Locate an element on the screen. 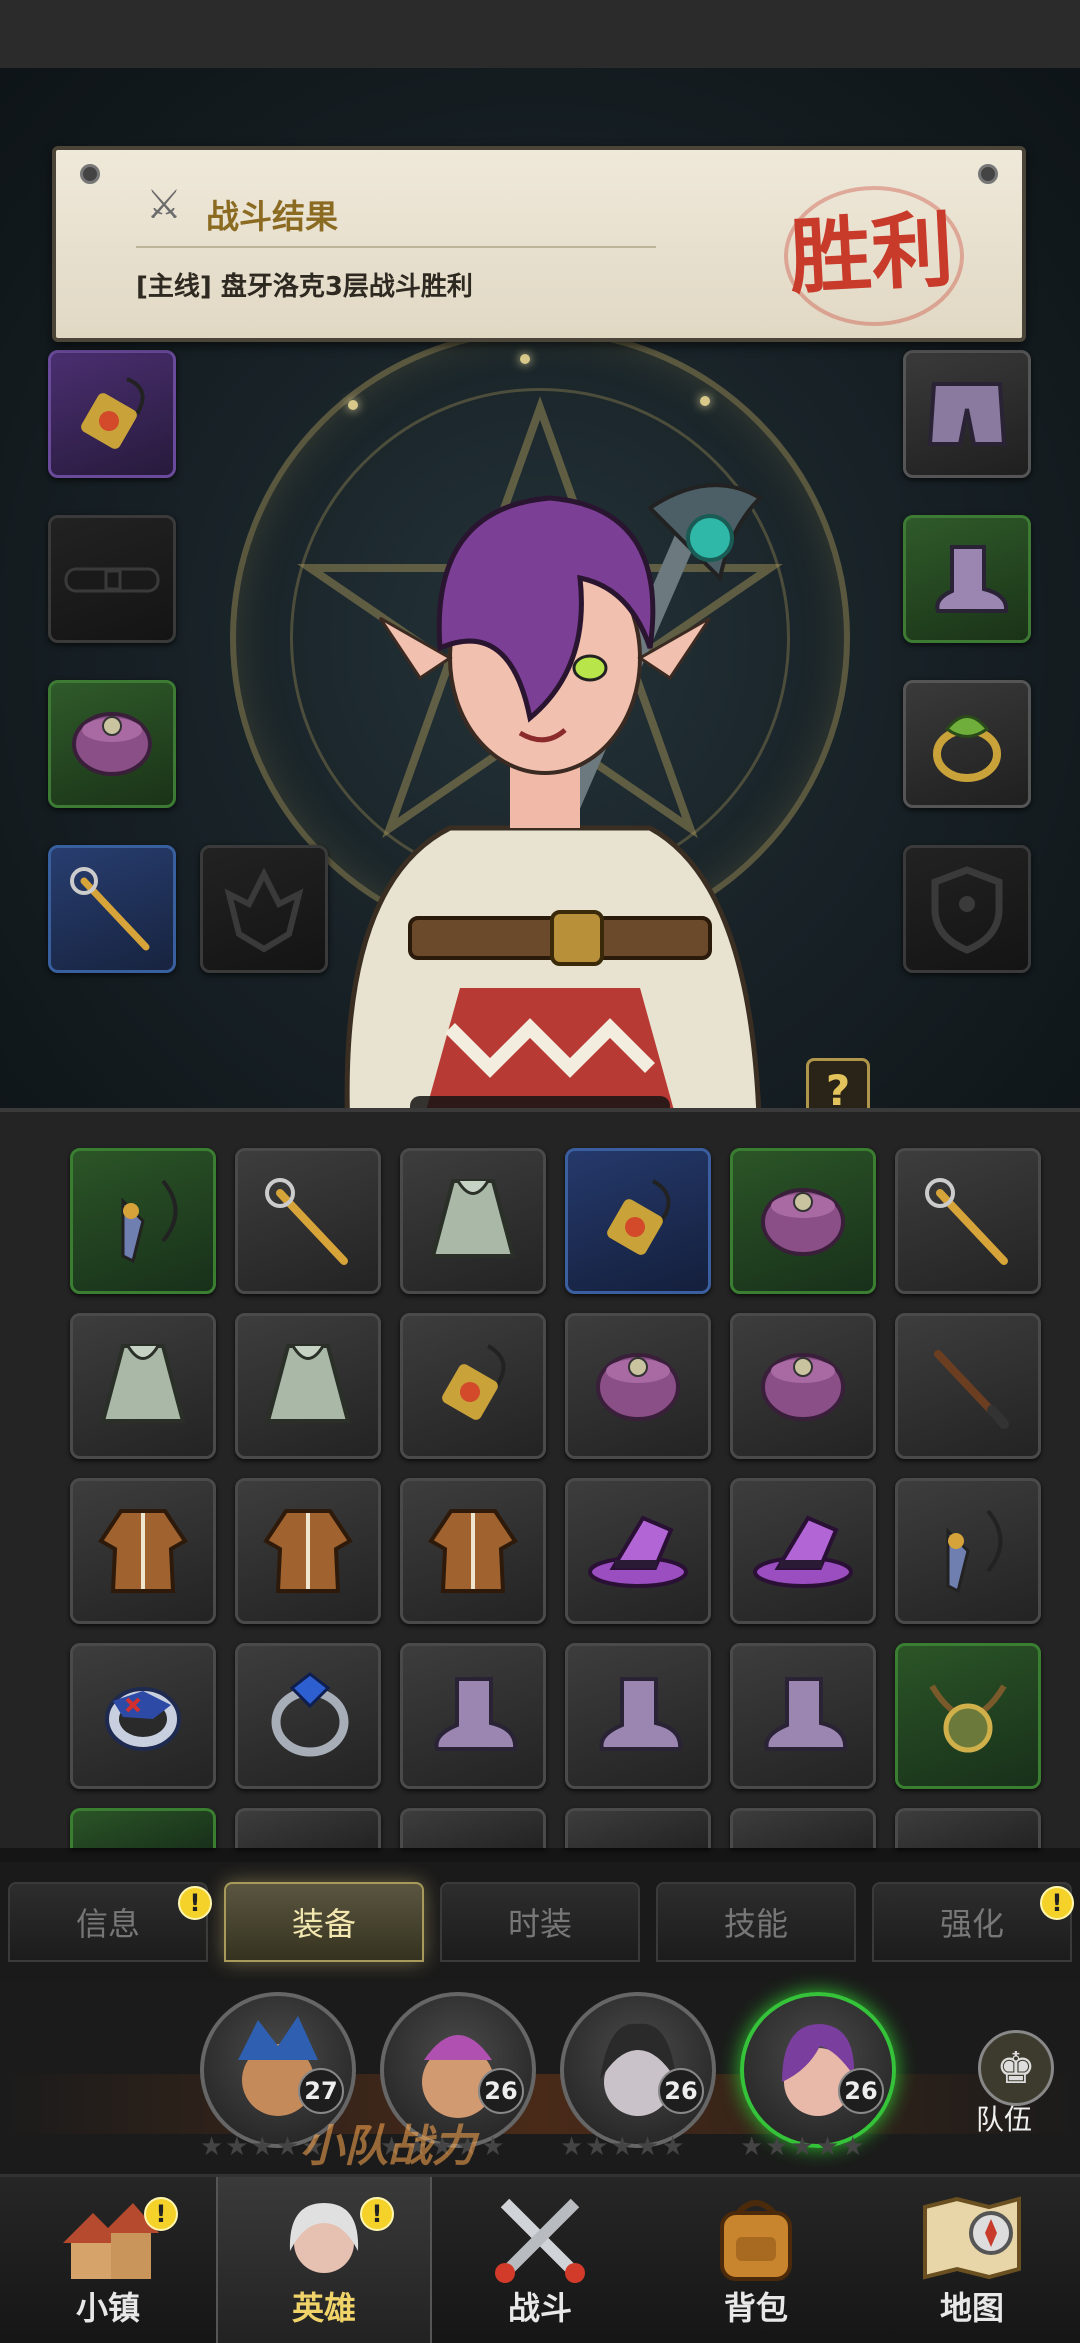 The width and height of the screenshot is (1080, 2343). equip-slot-ring is located at coordinates (967, 744).